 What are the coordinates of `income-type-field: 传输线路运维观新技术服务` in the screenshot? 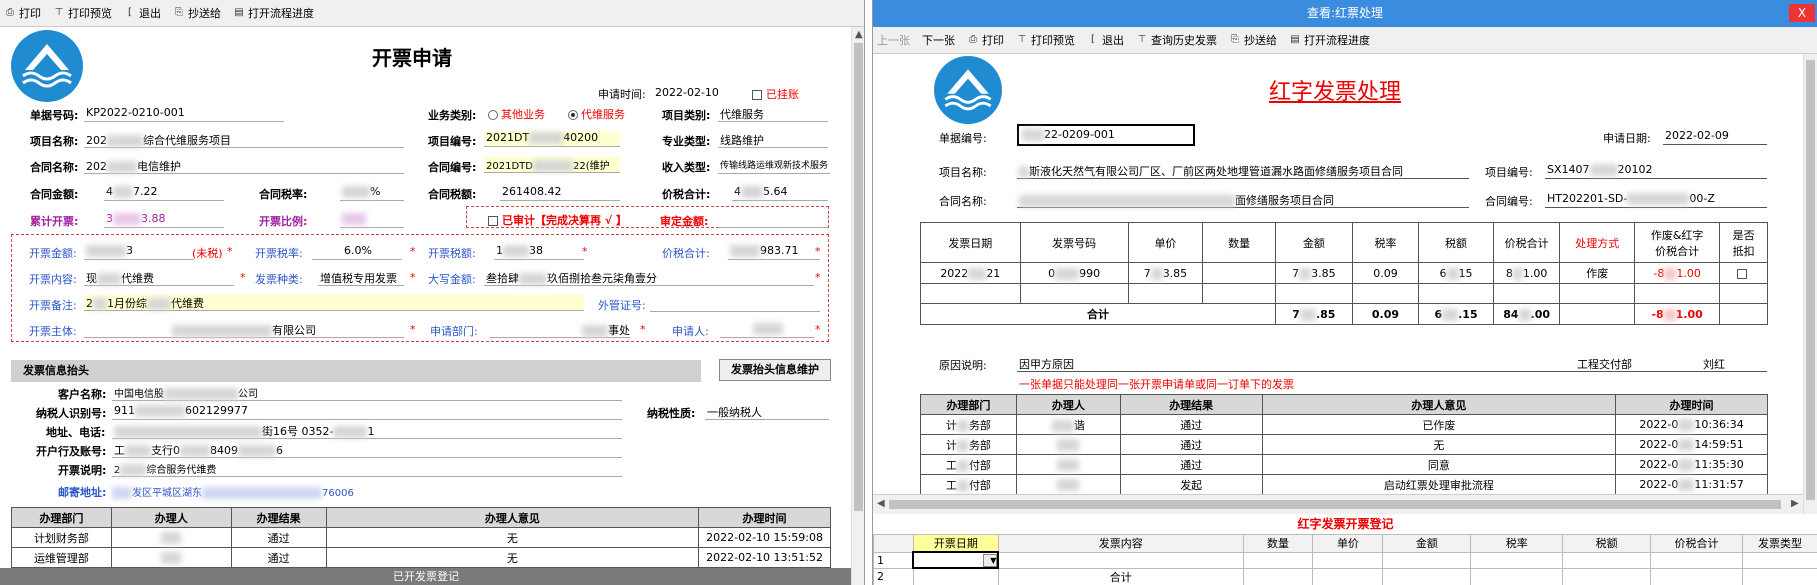 It's located at (774, 166).